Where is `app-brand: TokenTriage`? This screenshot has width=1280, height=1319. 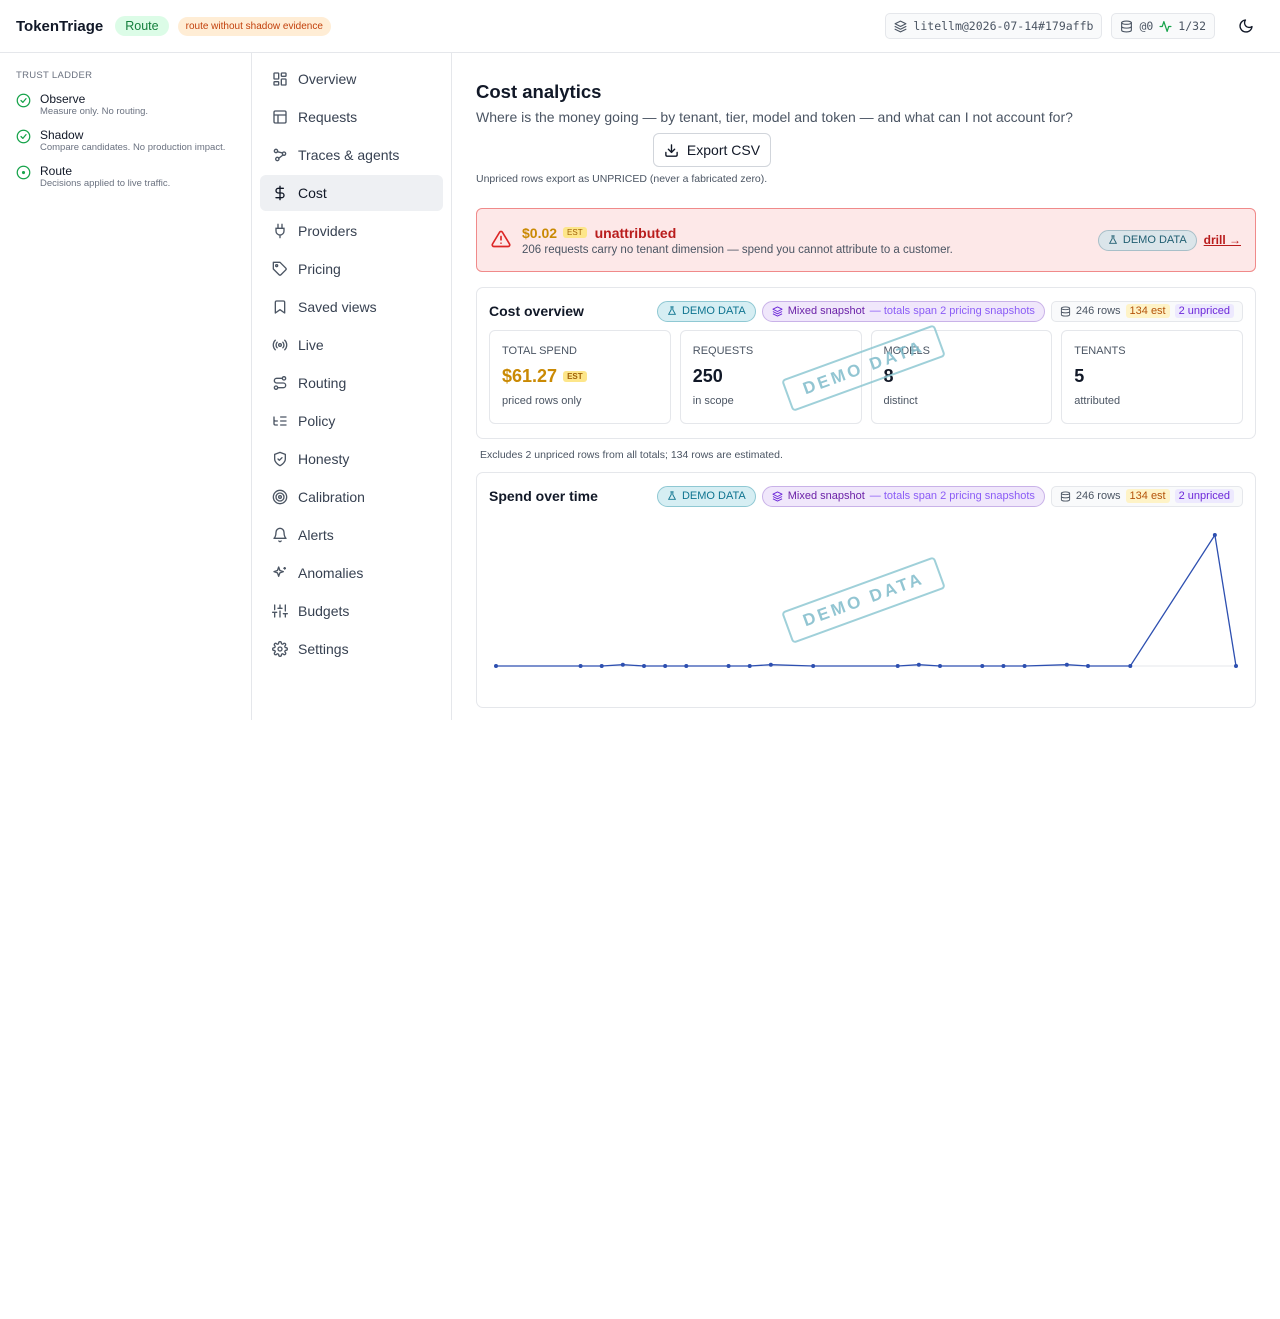
app-brand: TokenTriage is located at coordinates (59, 26).